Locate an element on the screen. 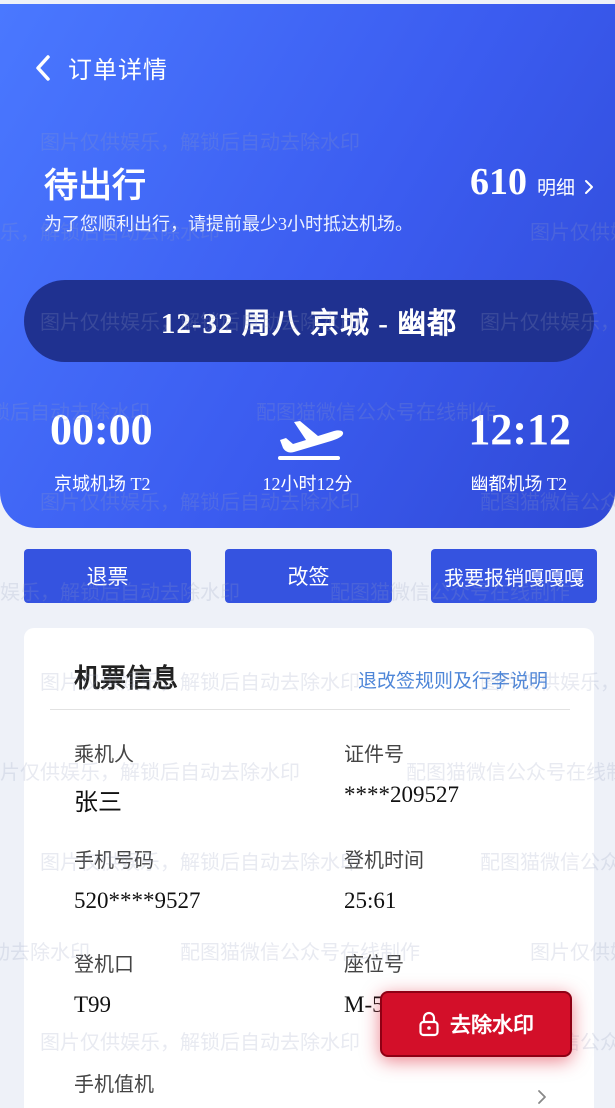  airplane-takeoff-icon is located at coordinates (311, 440).